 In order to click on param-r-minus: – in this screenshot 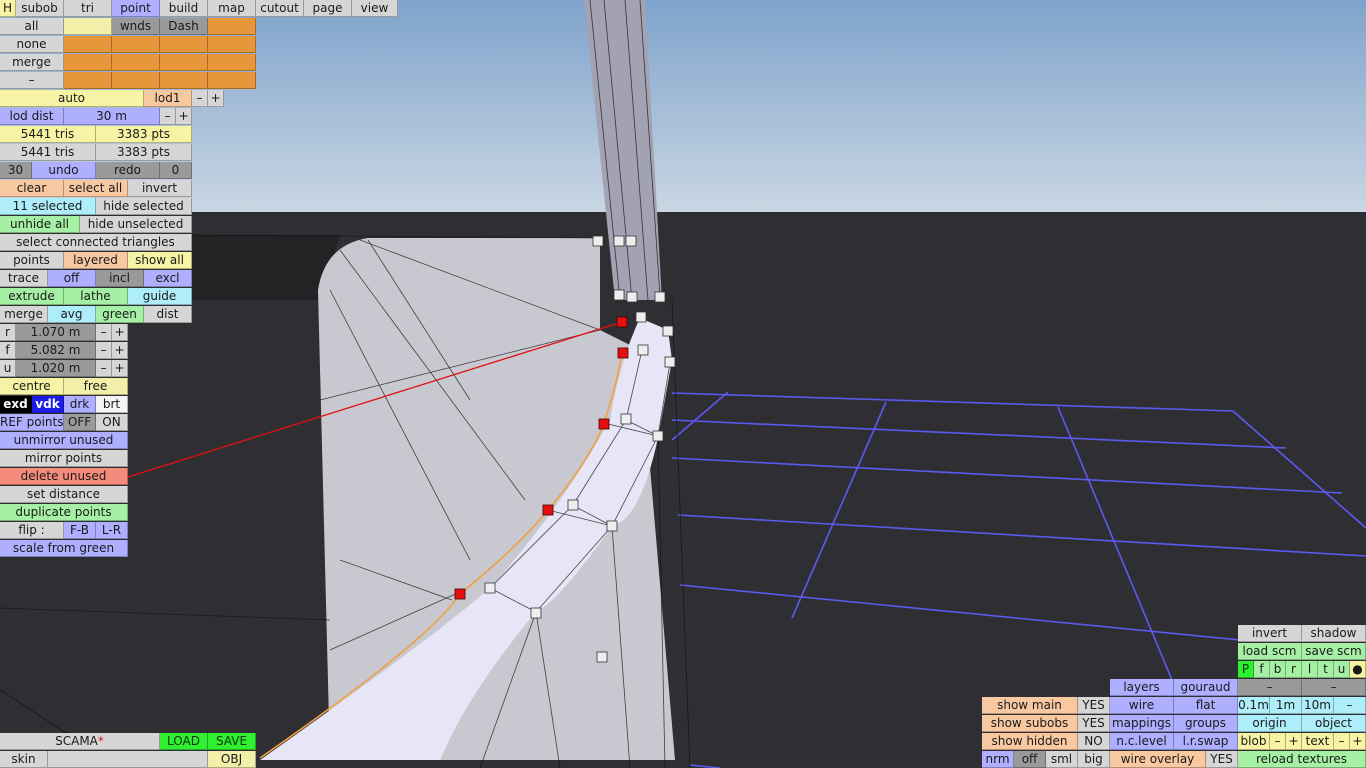, I will do `click(104, 332)`.